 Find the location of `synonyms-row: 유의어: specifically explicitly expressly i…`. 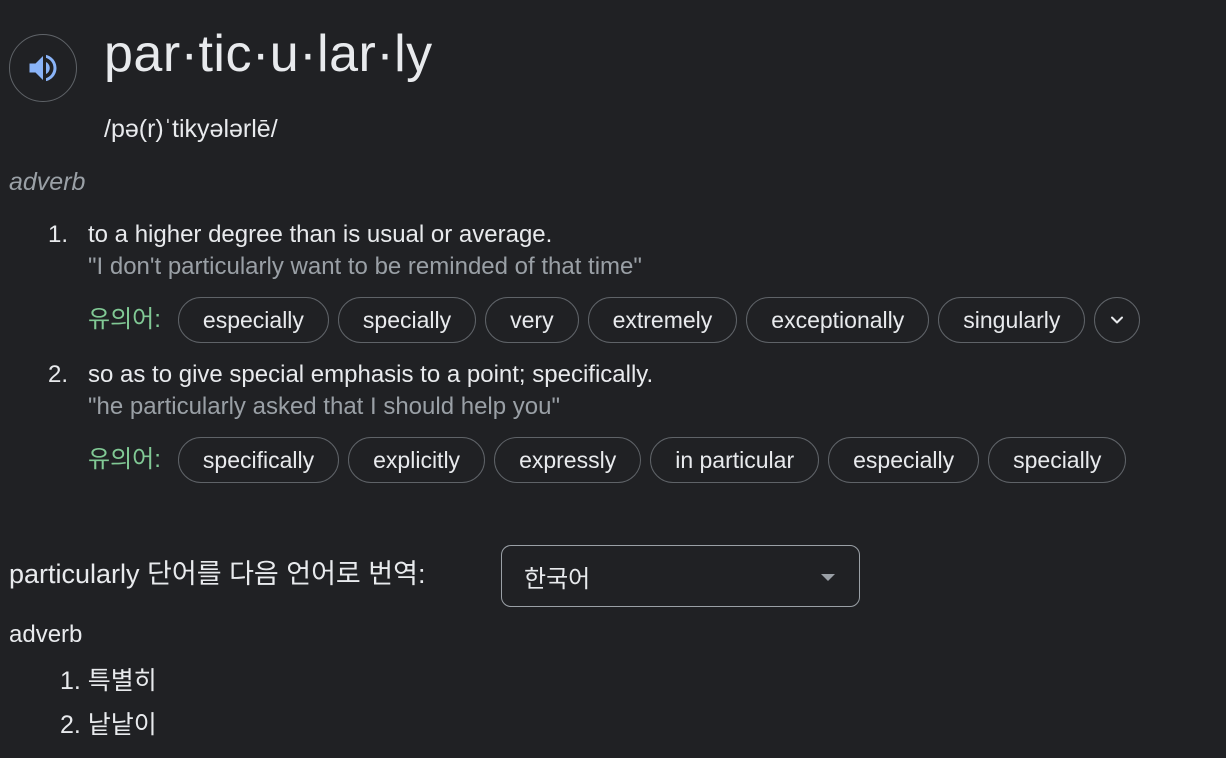

synonyms-row: 유의어: specifically explicitly expressly i… is located at coordinates (611, 460).